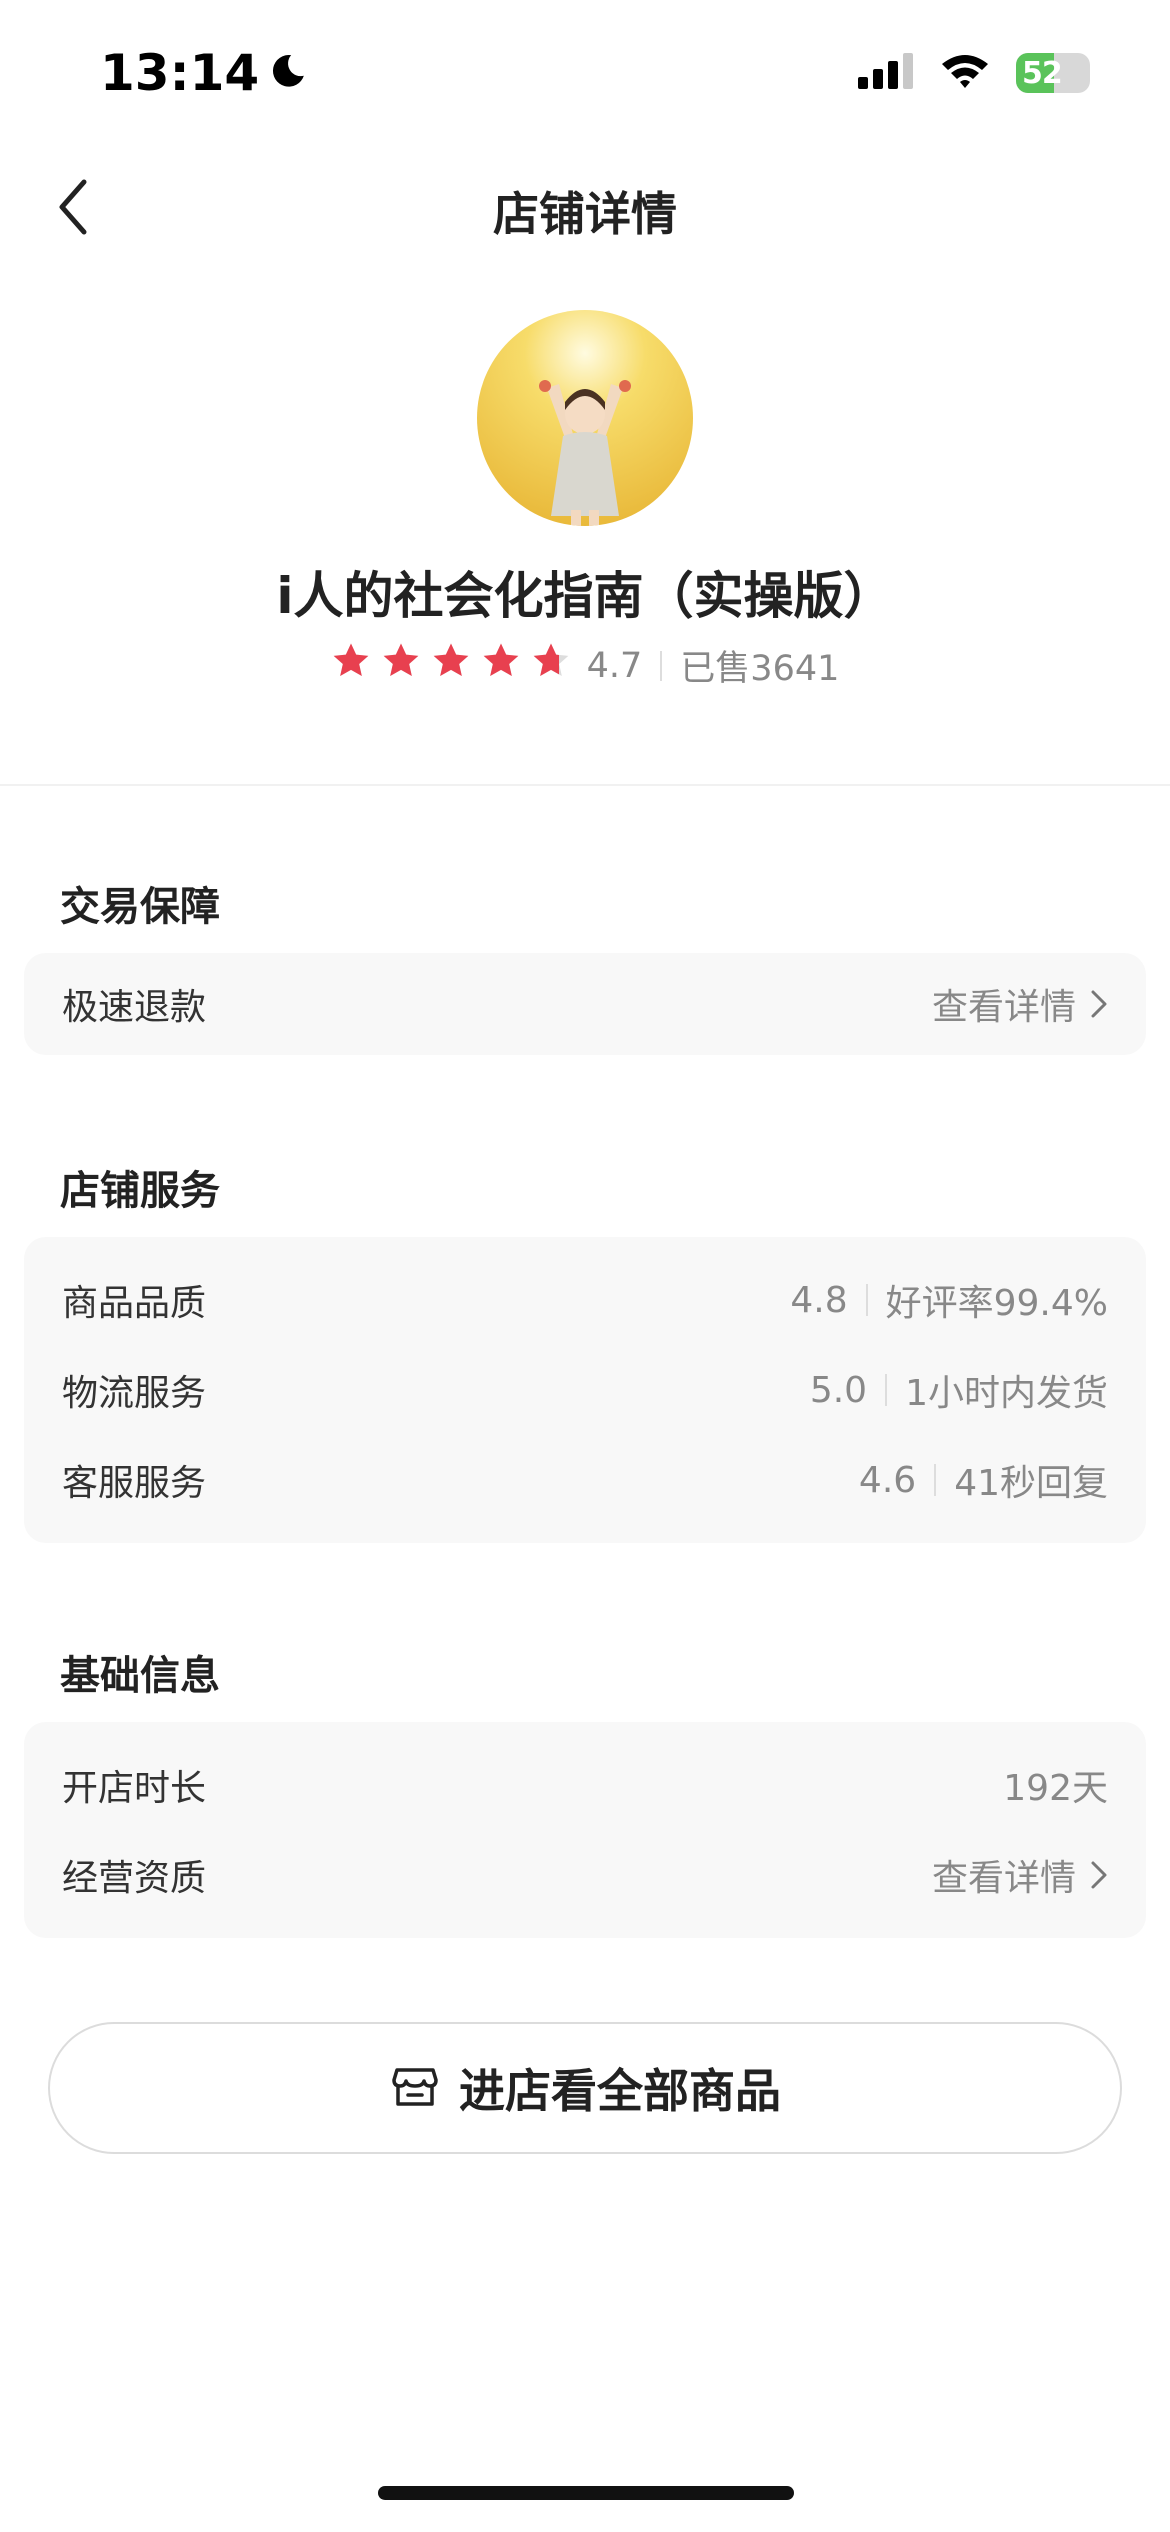 Image resolution: width=1170 pixels, height=2532 pixels. I want to click on section-title-basic-info: 基础信息, so click(140, 1676).